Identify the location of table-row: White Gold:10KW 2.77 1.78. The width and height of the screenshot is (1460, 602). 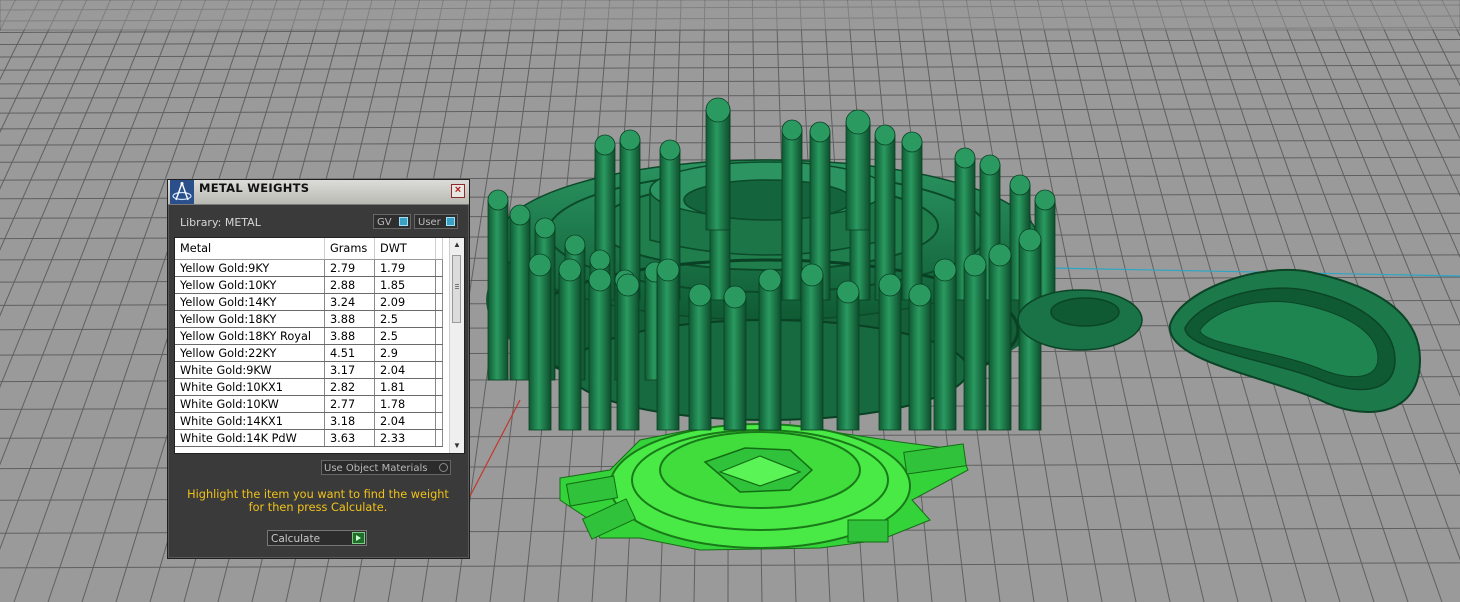
(309, 404).